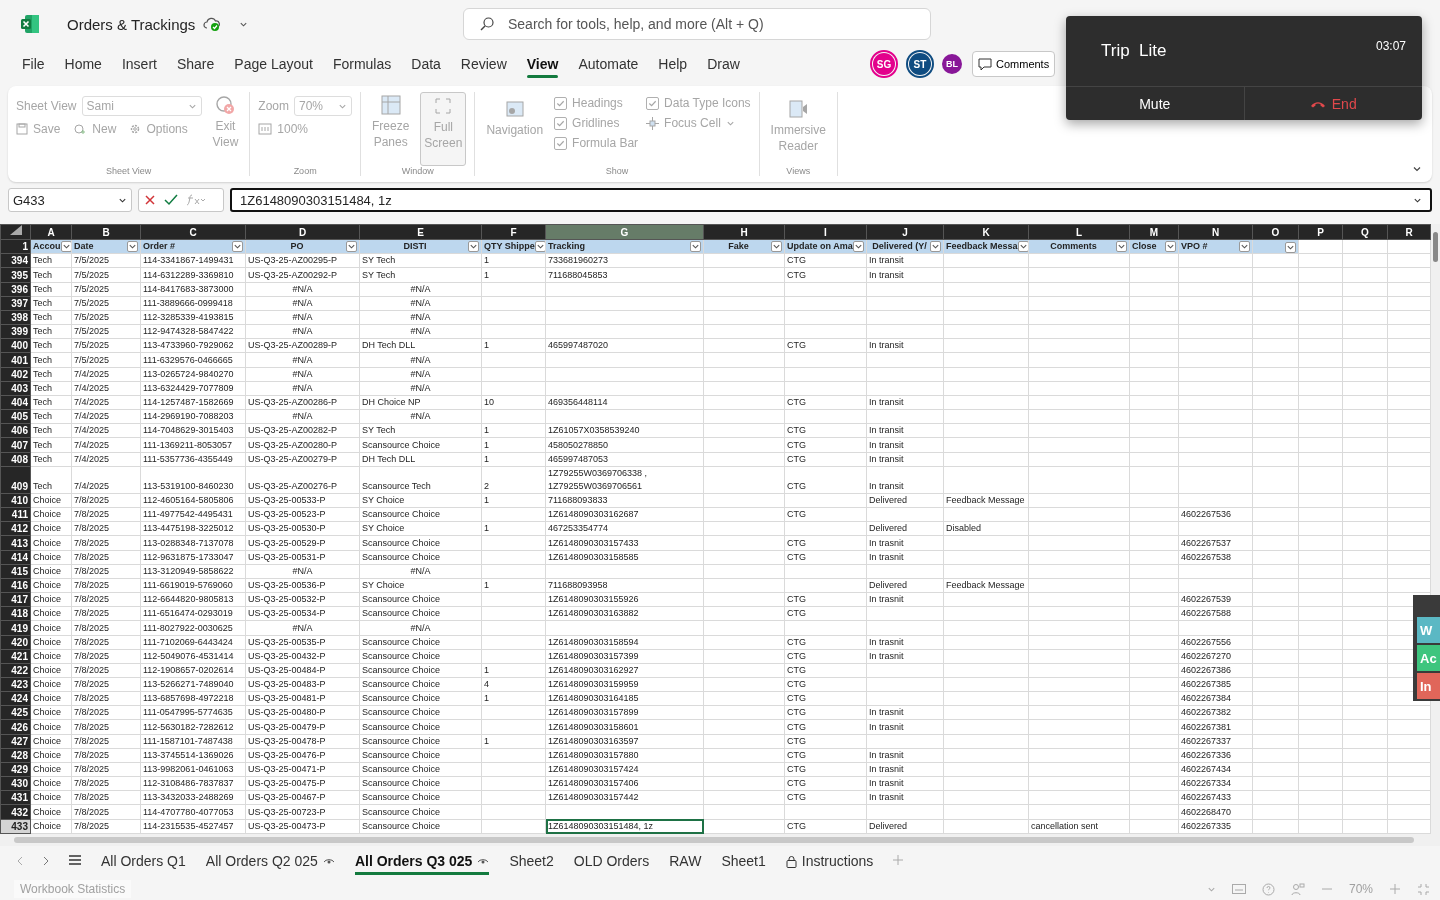 This screenshot has width=1440, height=900. I want to click on menu-tab: Share, so click(195, 64).